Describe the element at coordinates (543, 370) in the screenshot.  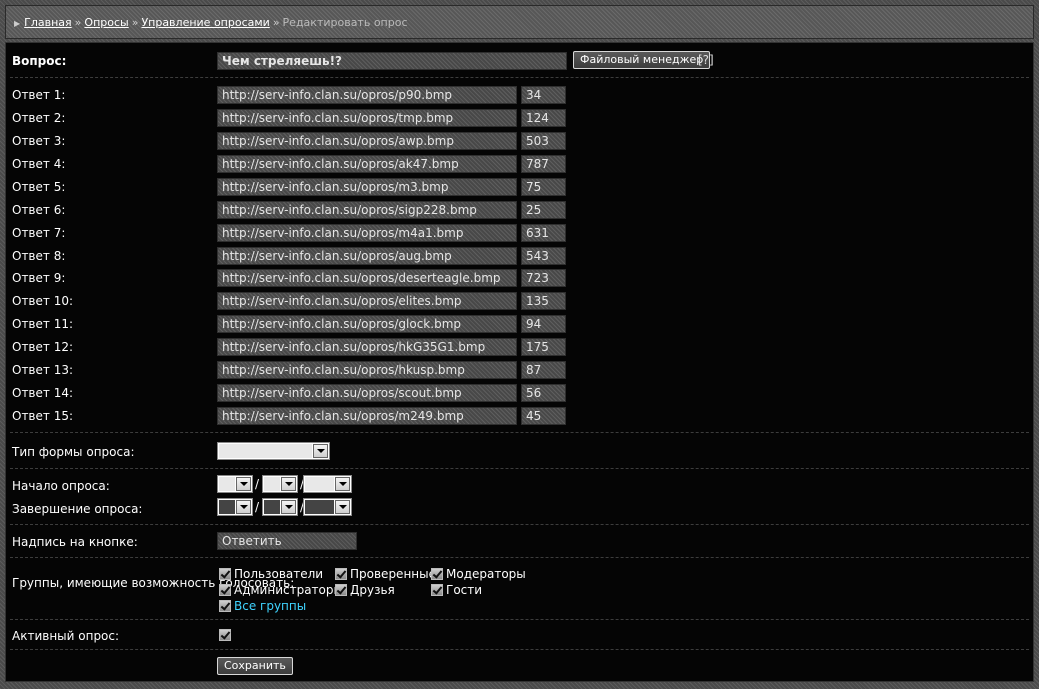
I see `answer-votes-input: 87` at that location.